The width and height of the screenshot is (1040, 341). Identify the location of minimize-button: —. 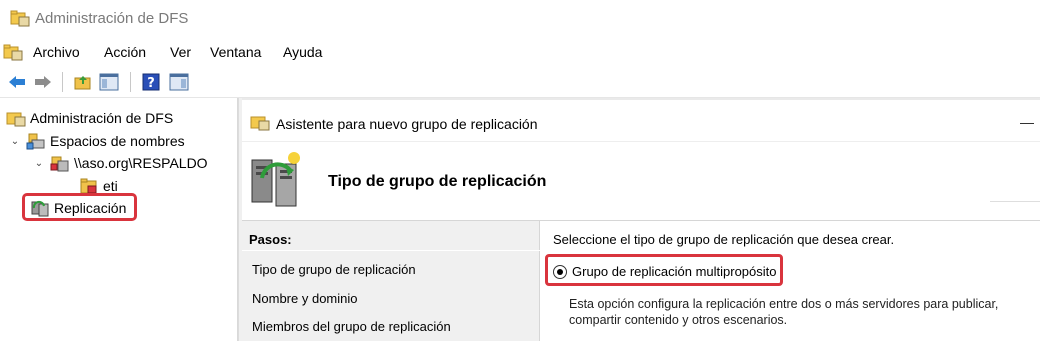
(1027, 122).